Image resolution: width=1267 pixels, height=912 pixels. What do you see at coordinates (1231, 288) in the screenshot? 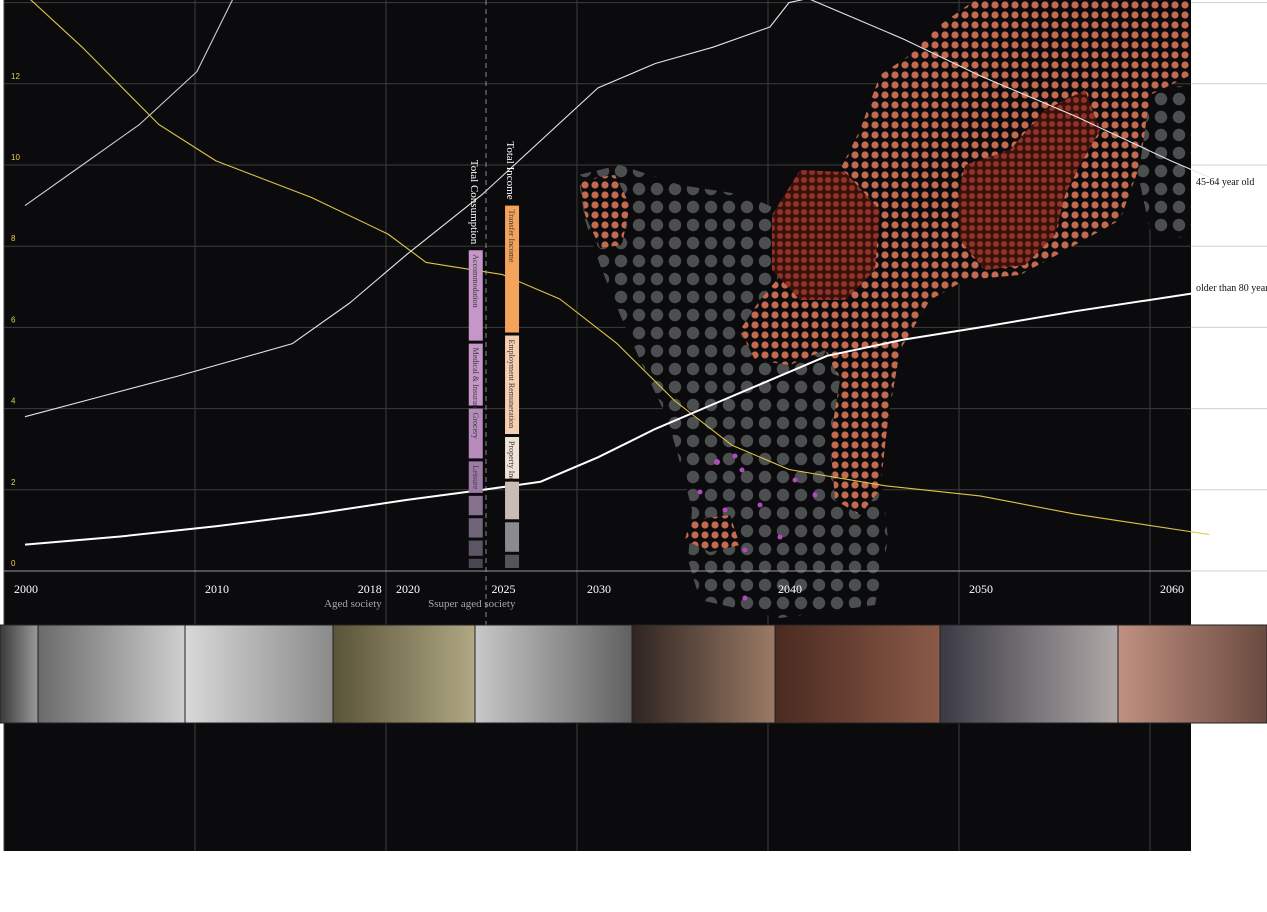
I see `series-name-label: older than 80 year` at bounding box center [1231, 288].